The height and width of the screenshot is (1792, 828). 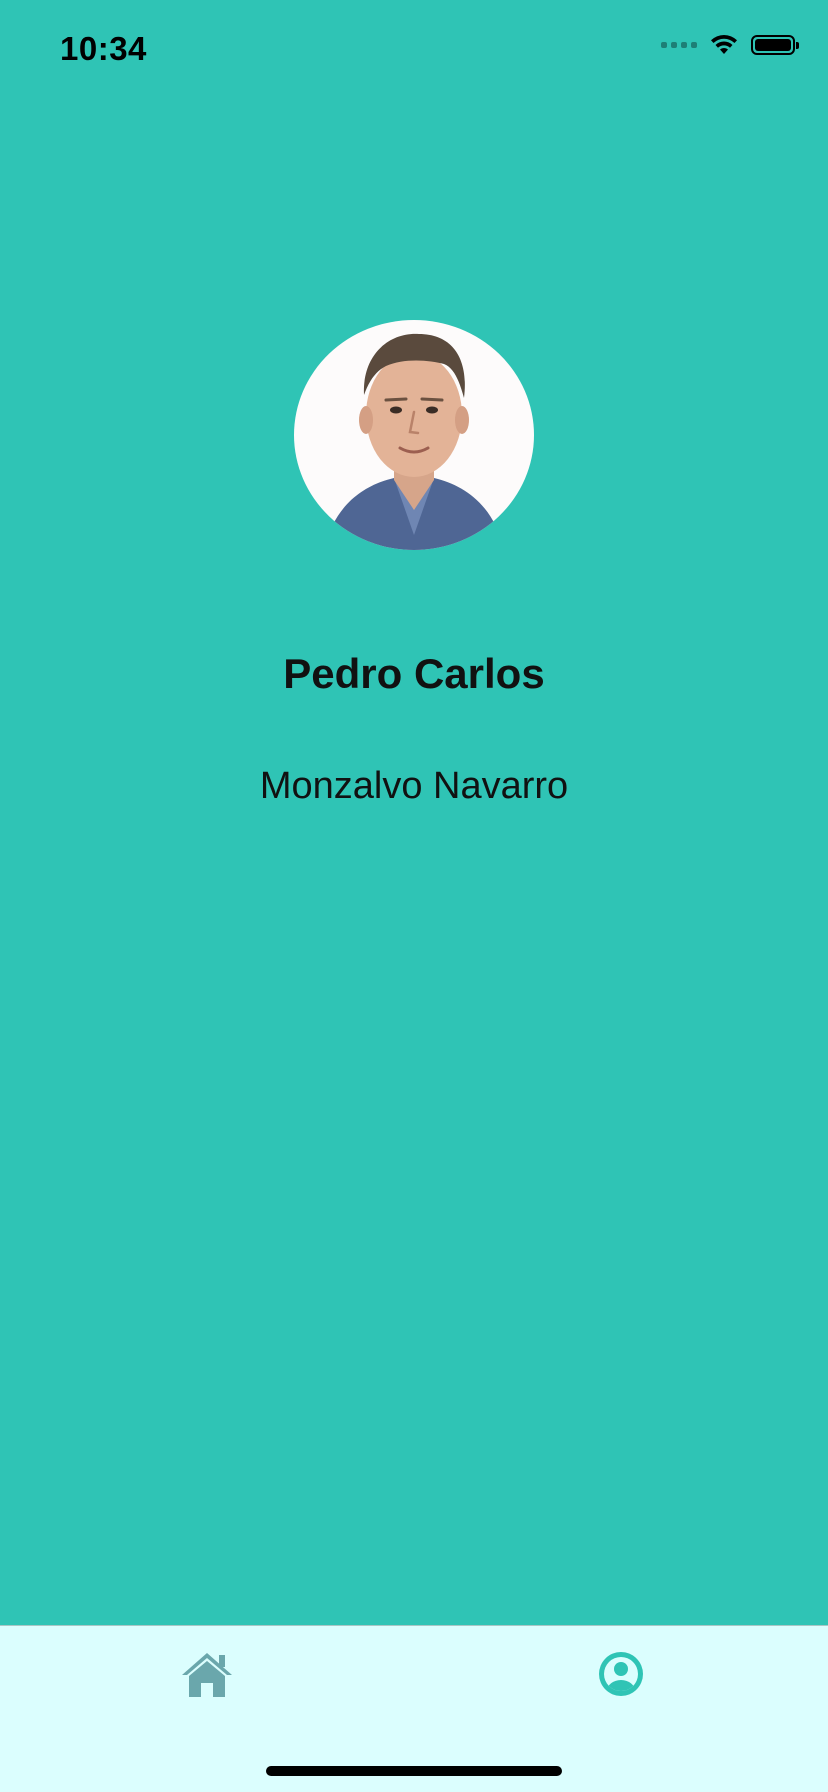 I want to click on status-icons, so click(x=730, y=45).